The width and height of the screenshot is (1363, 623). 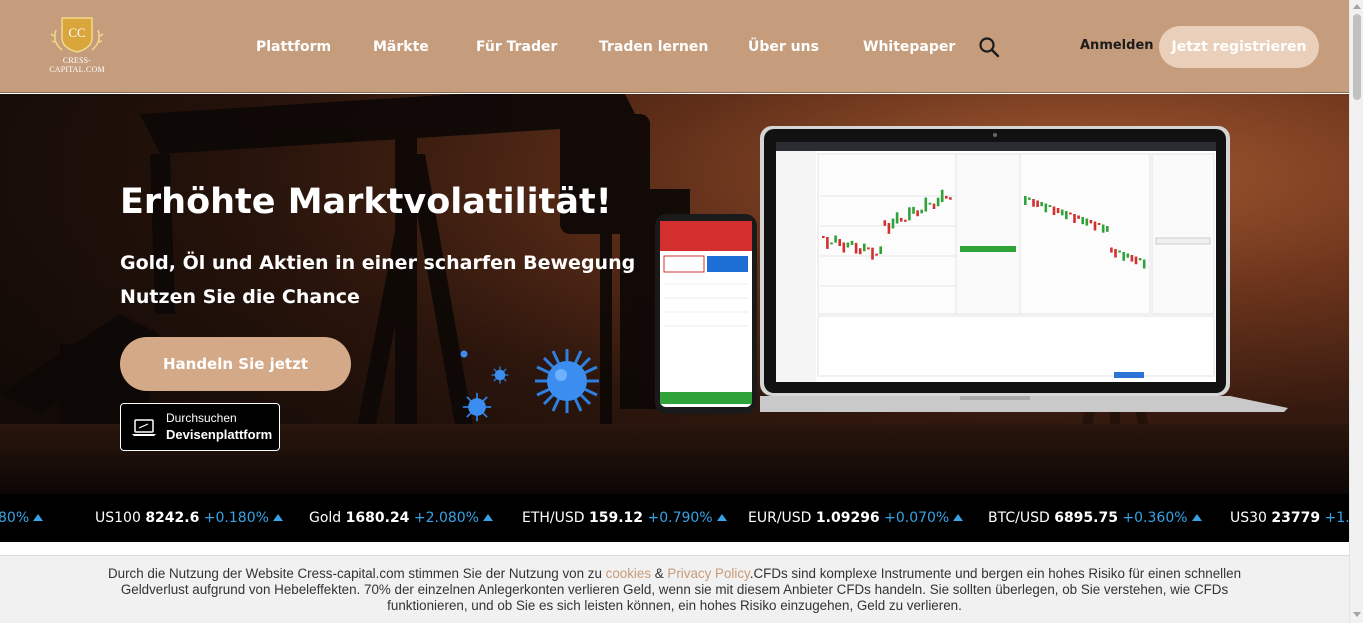 I want to click on ticker-change: +0.180%, so click(x=236, y=518).